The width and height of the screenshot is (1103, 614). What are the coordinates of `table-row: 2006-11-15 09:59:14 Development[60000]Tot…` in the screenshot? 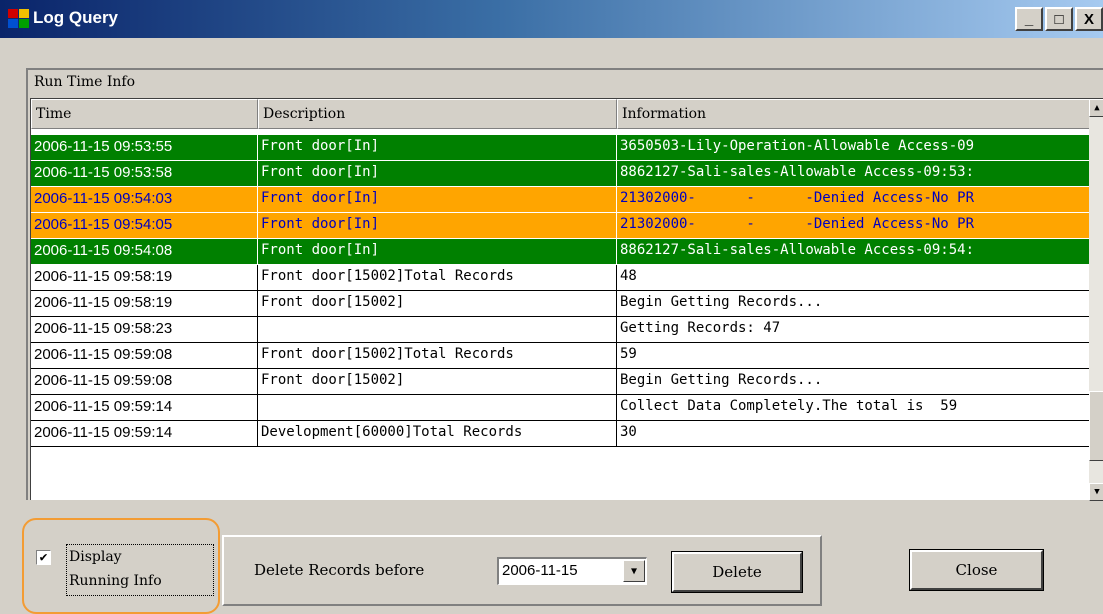 It's located at (561, 434).